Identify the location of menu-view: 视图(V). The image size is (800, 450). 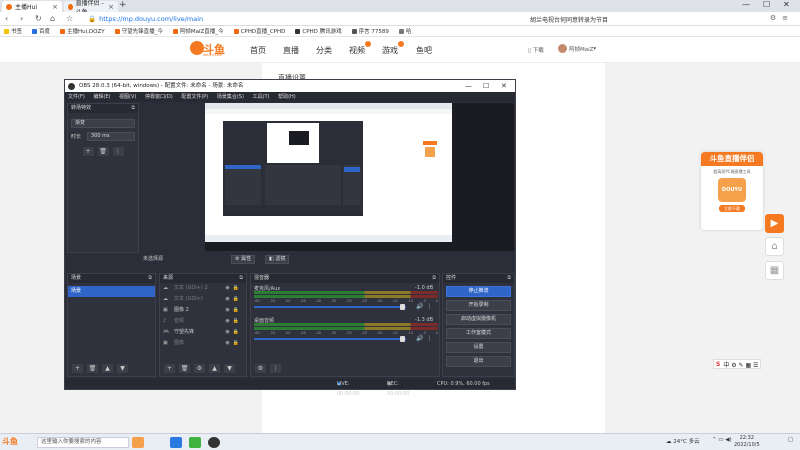
(127, 97).